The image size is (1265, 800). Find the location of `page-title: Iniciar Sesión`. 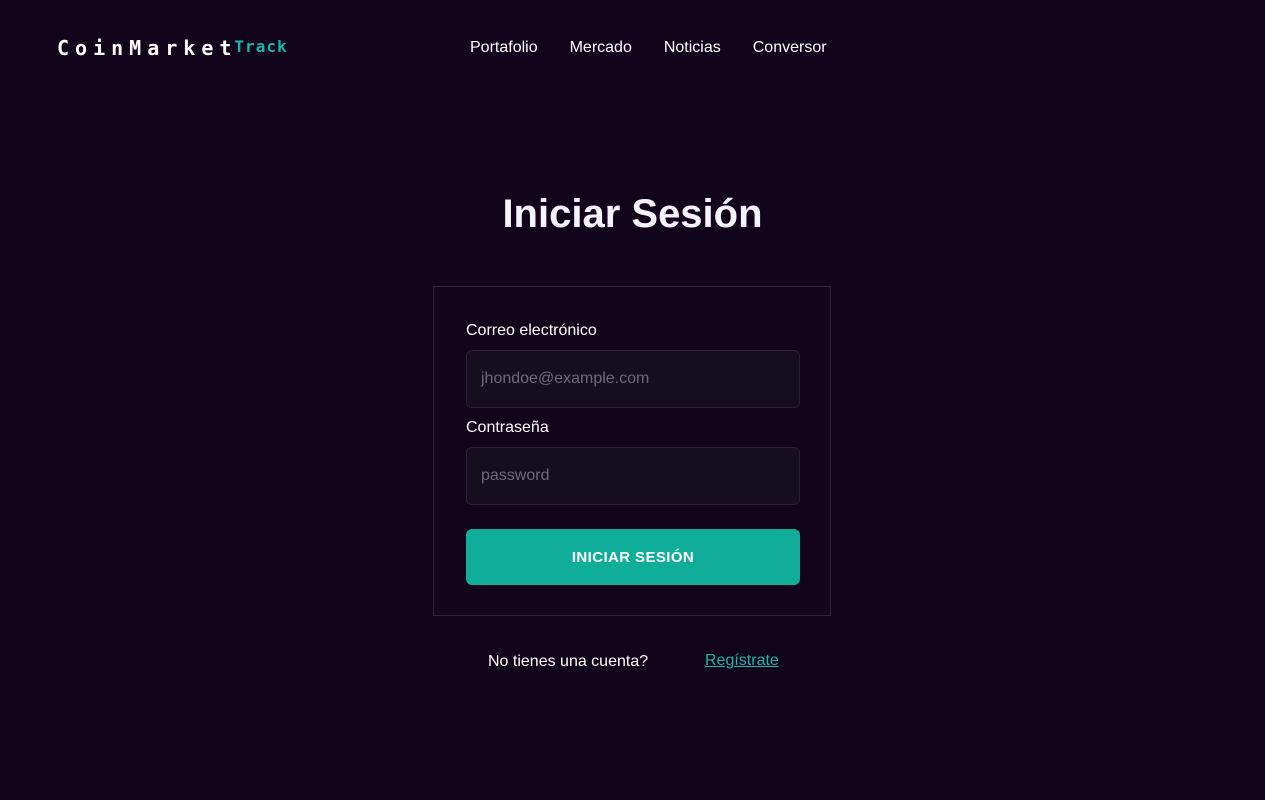

page-title: Iniciar Sesión is located at coordinates (632, 214).